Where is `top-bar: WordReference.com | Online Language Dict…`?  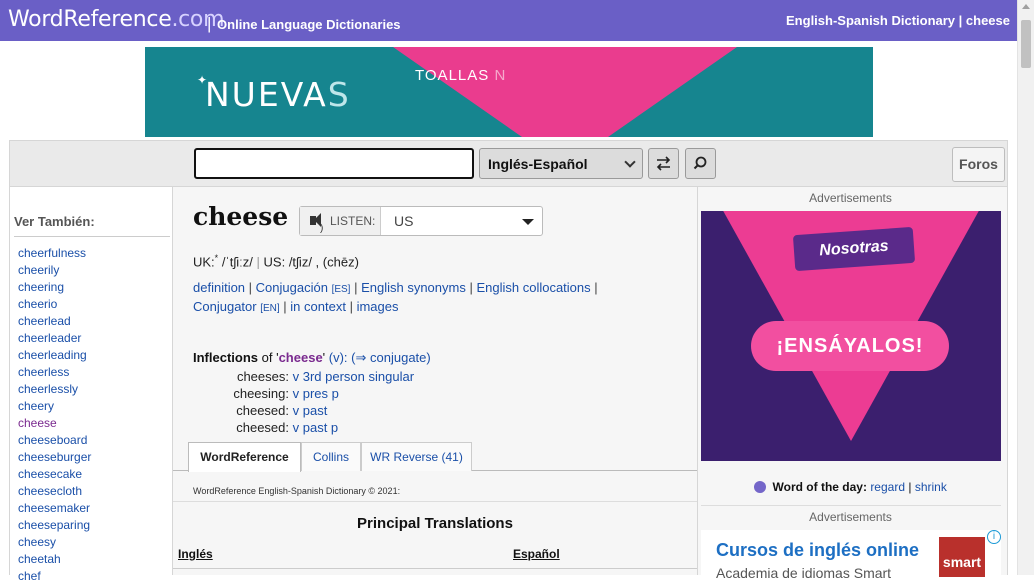 top-bar: WordReference.com | Online Language Dict… is located at coordinates (517, 20).